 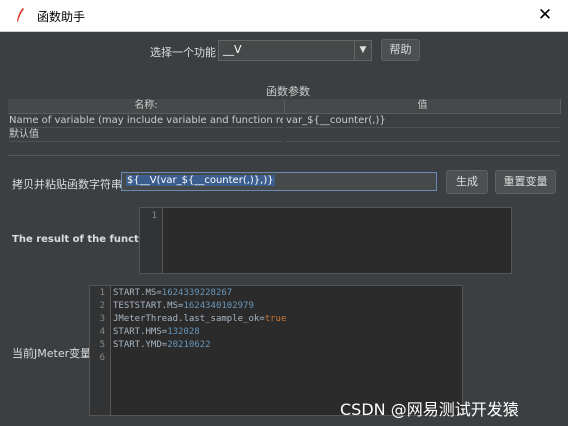 What do you see at coordinates (183, 306) in the screenshot?
I see `code-line: TESTSTART.MS=1624340102979` at bounding box center [183, 306].